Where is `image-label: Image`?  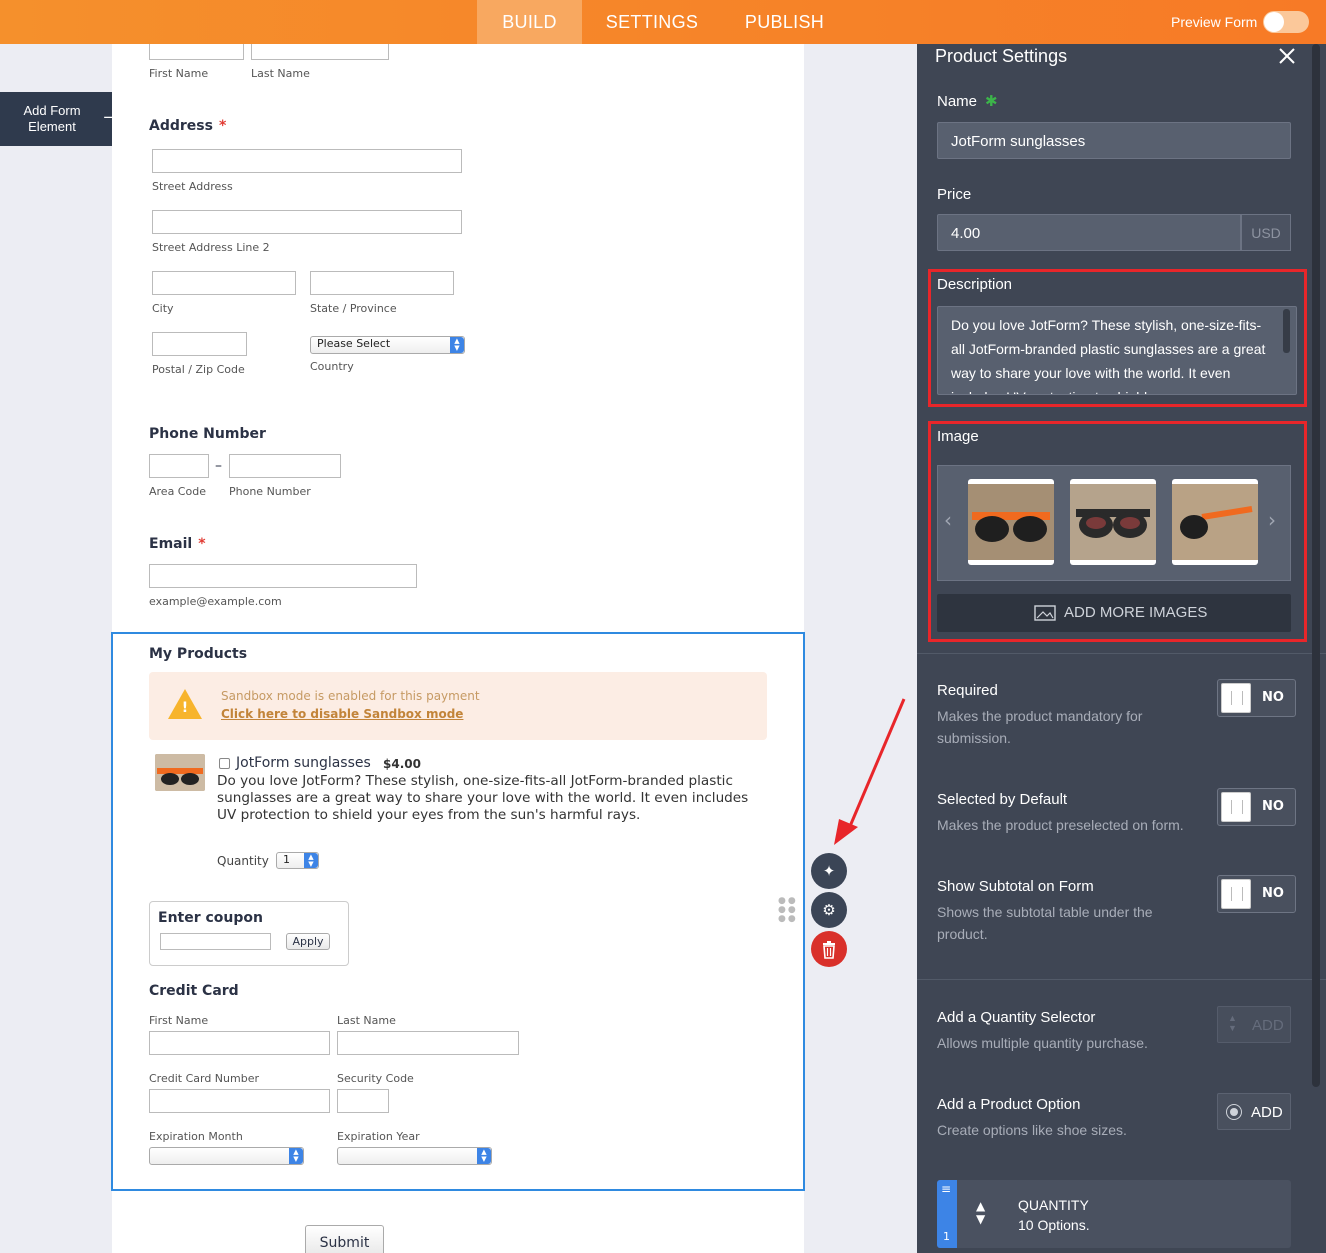
image-label: Image is located at coordinates (958, 436).